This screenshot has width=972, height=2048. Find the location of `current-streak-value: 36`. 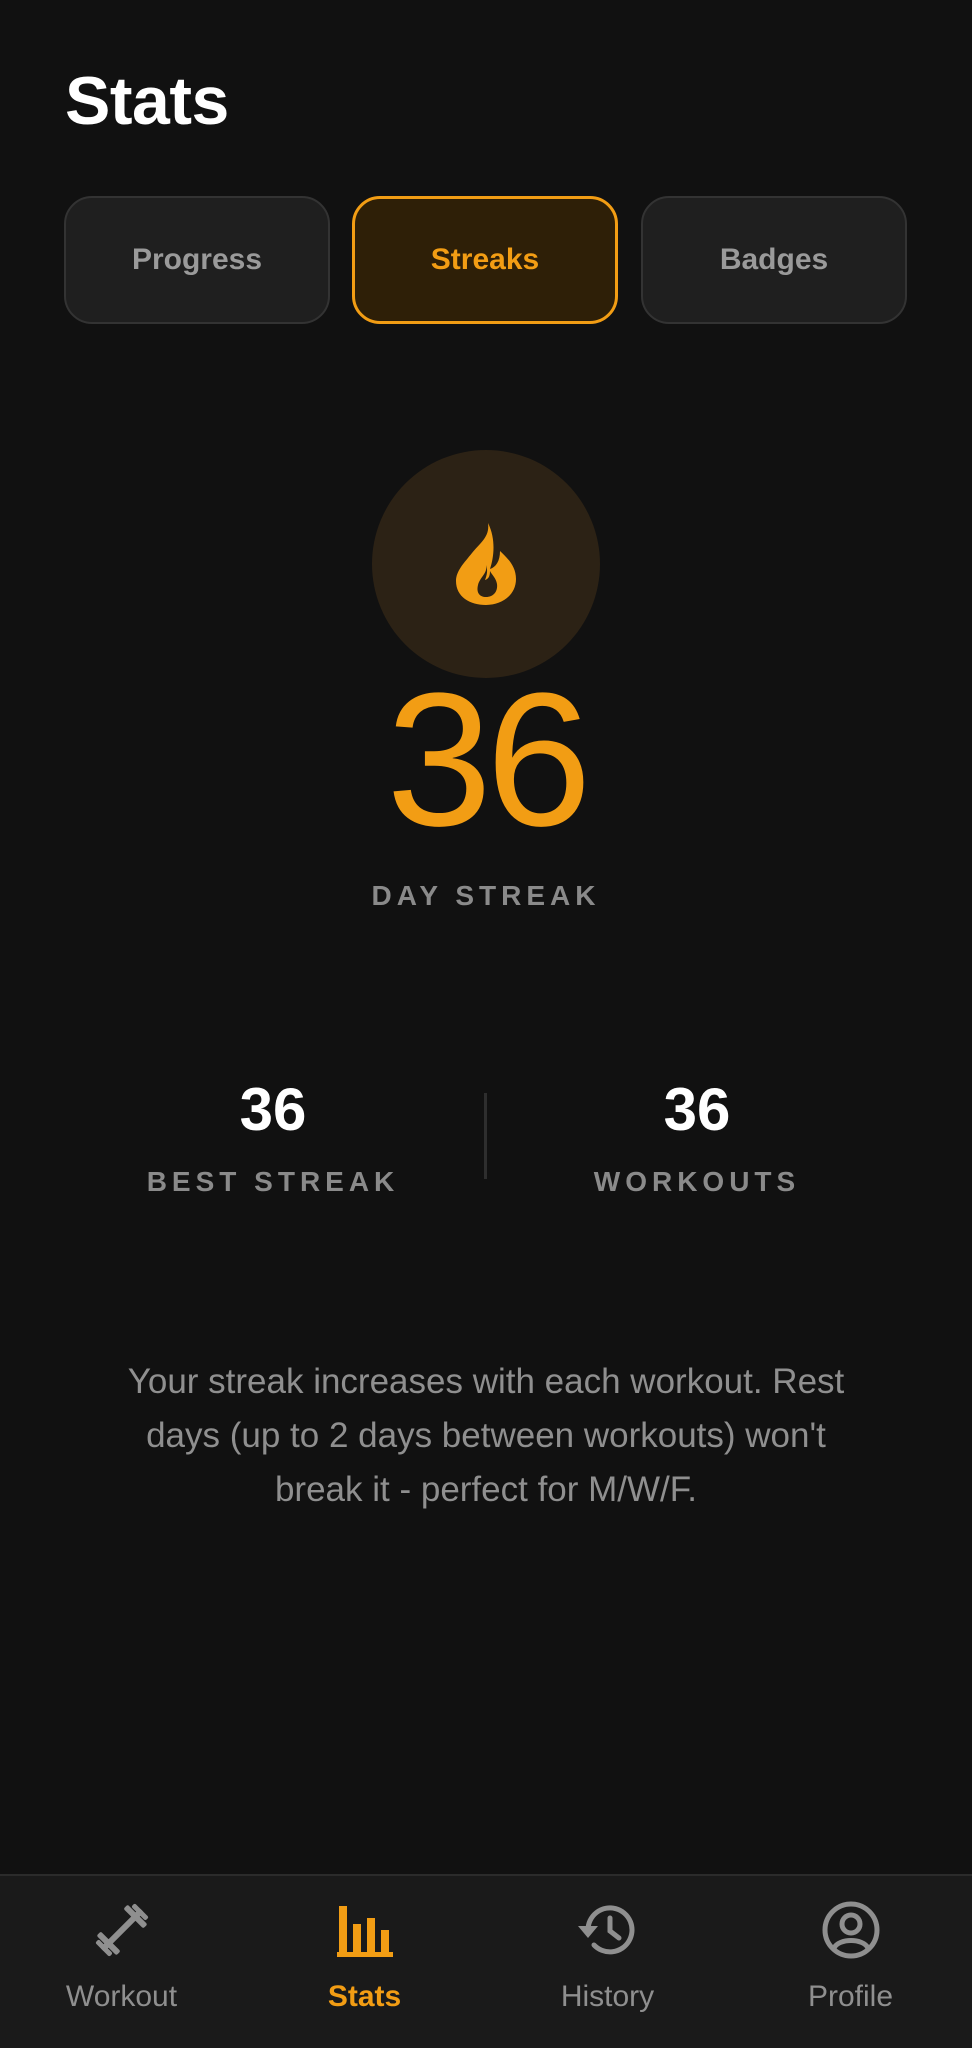

current-streak-value: 36 is located at coordinates (488, 760).